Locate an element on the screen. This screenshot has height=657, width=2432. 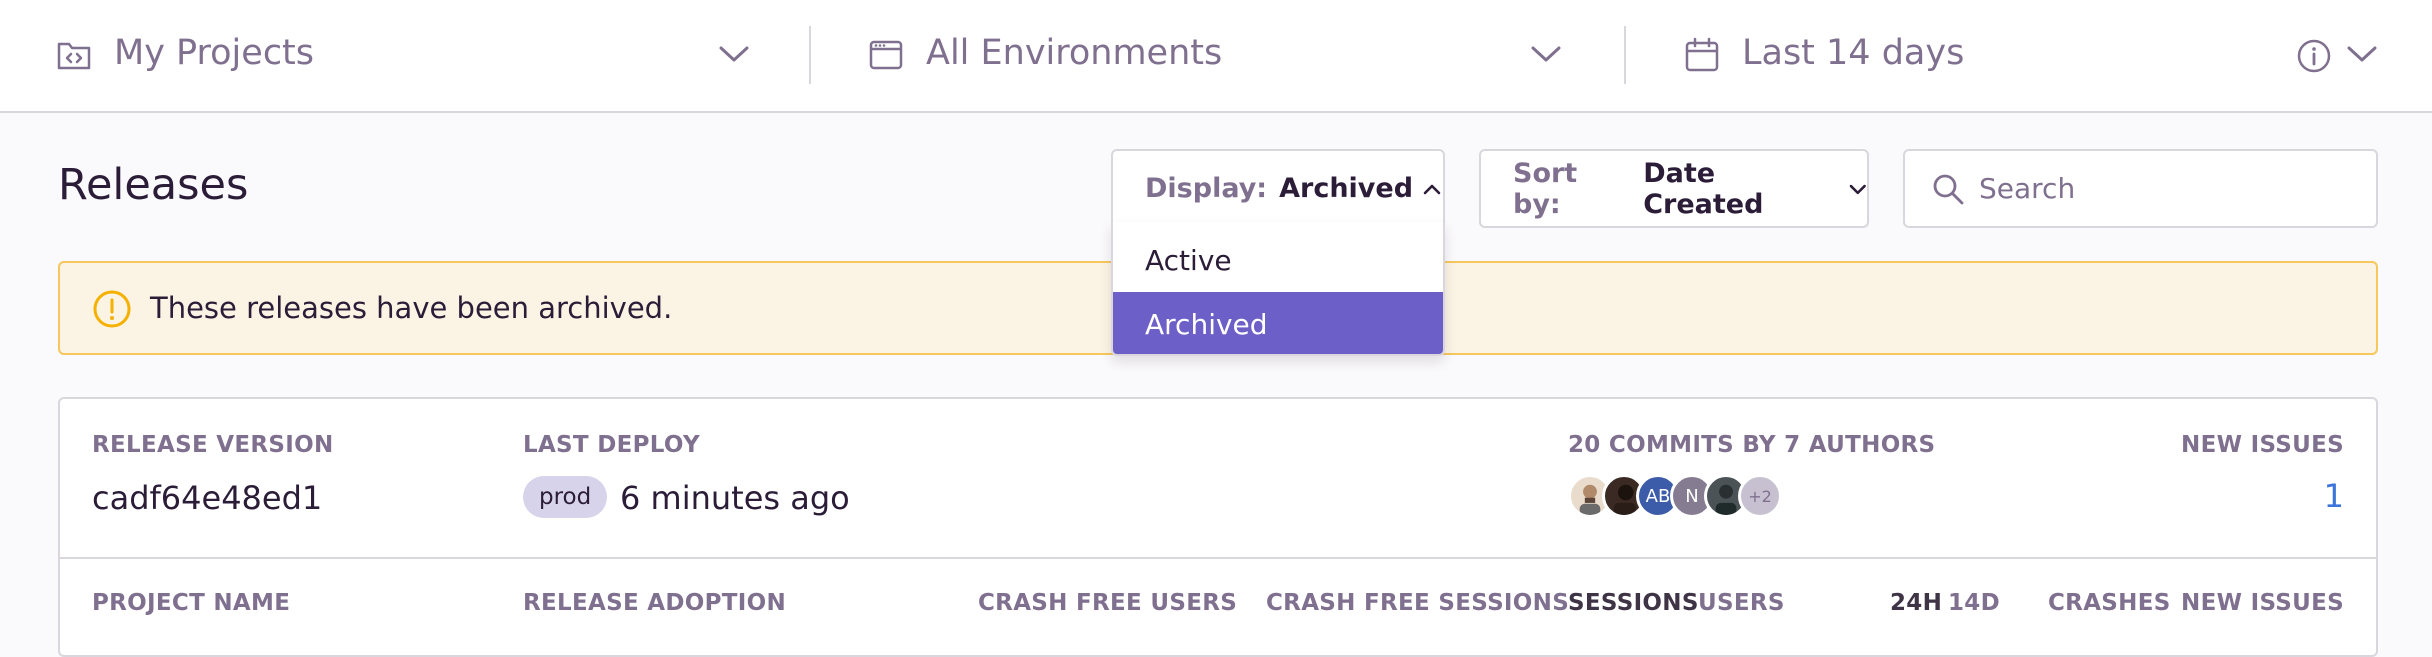
display-dropdown-value: Archived is located at coordinates (1346, 188).